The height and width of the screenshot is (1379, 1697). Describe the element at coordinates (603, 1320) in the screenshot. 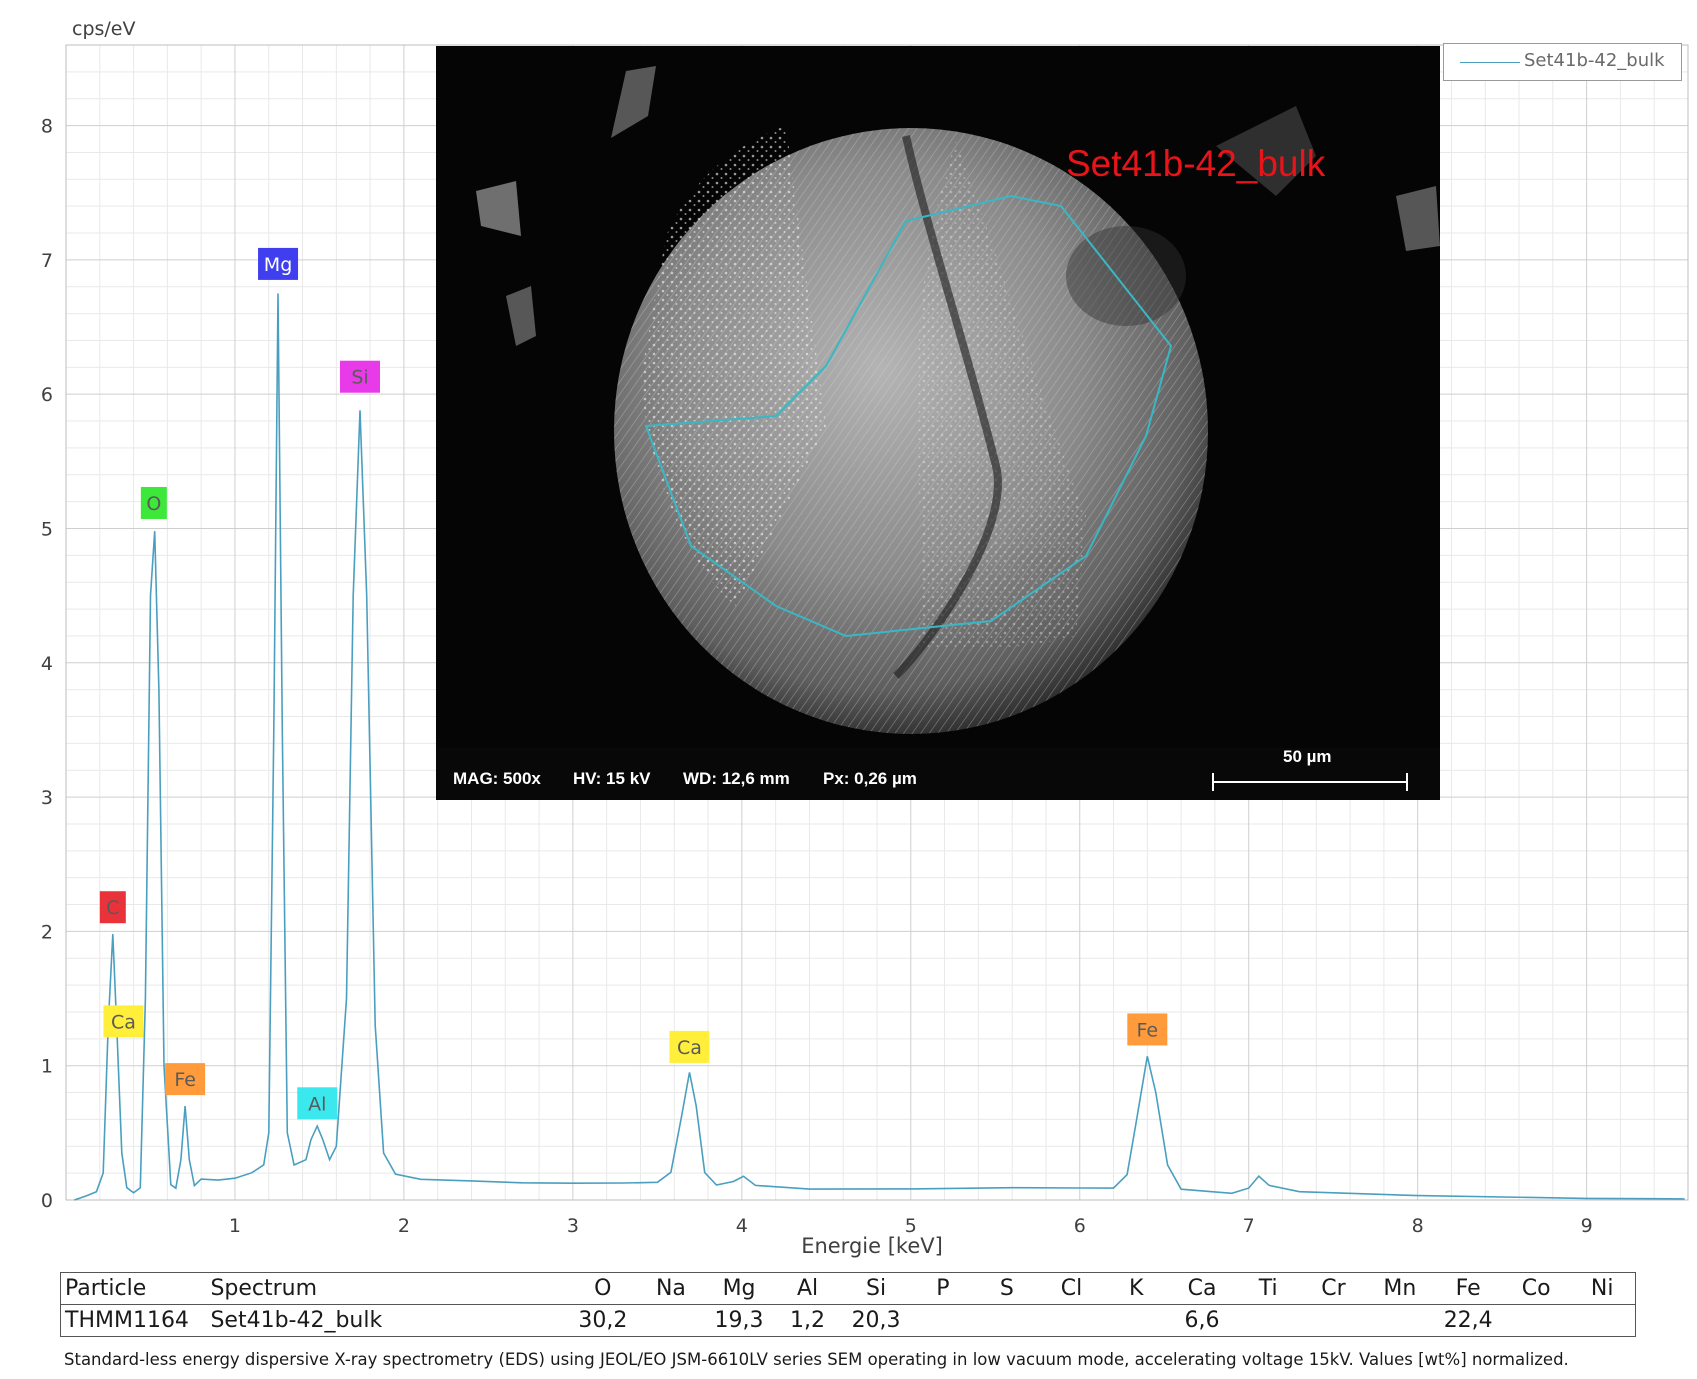

I see `table-cell: 30,2` at that location.